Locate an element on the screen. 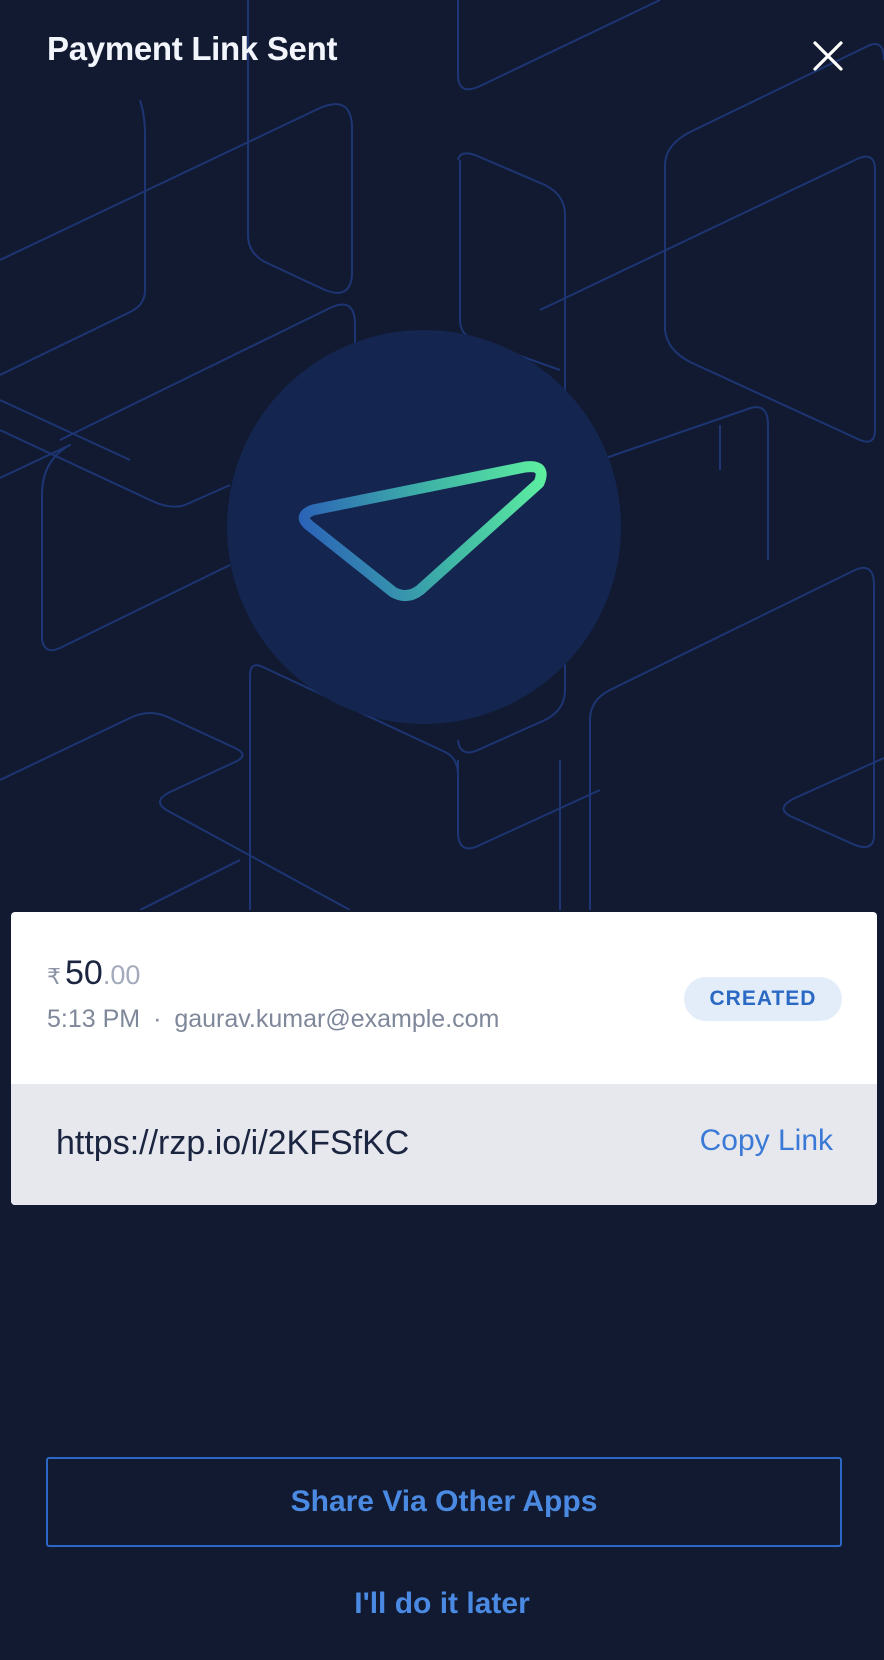 This screenshot has width=884, height=1660. send-arrow-icon is located at coordinates (422, 531).